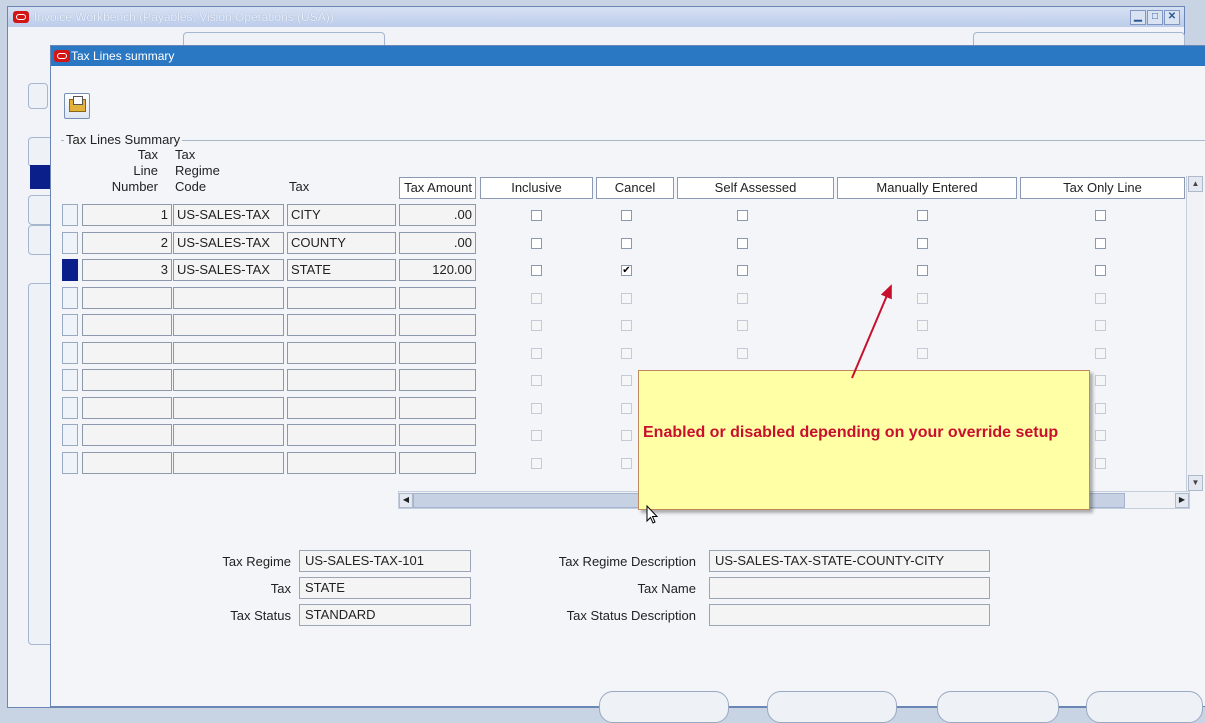 This screenshot has width=1205, height=723. I want to click on close-icon: ✕, so click(1172, 17).